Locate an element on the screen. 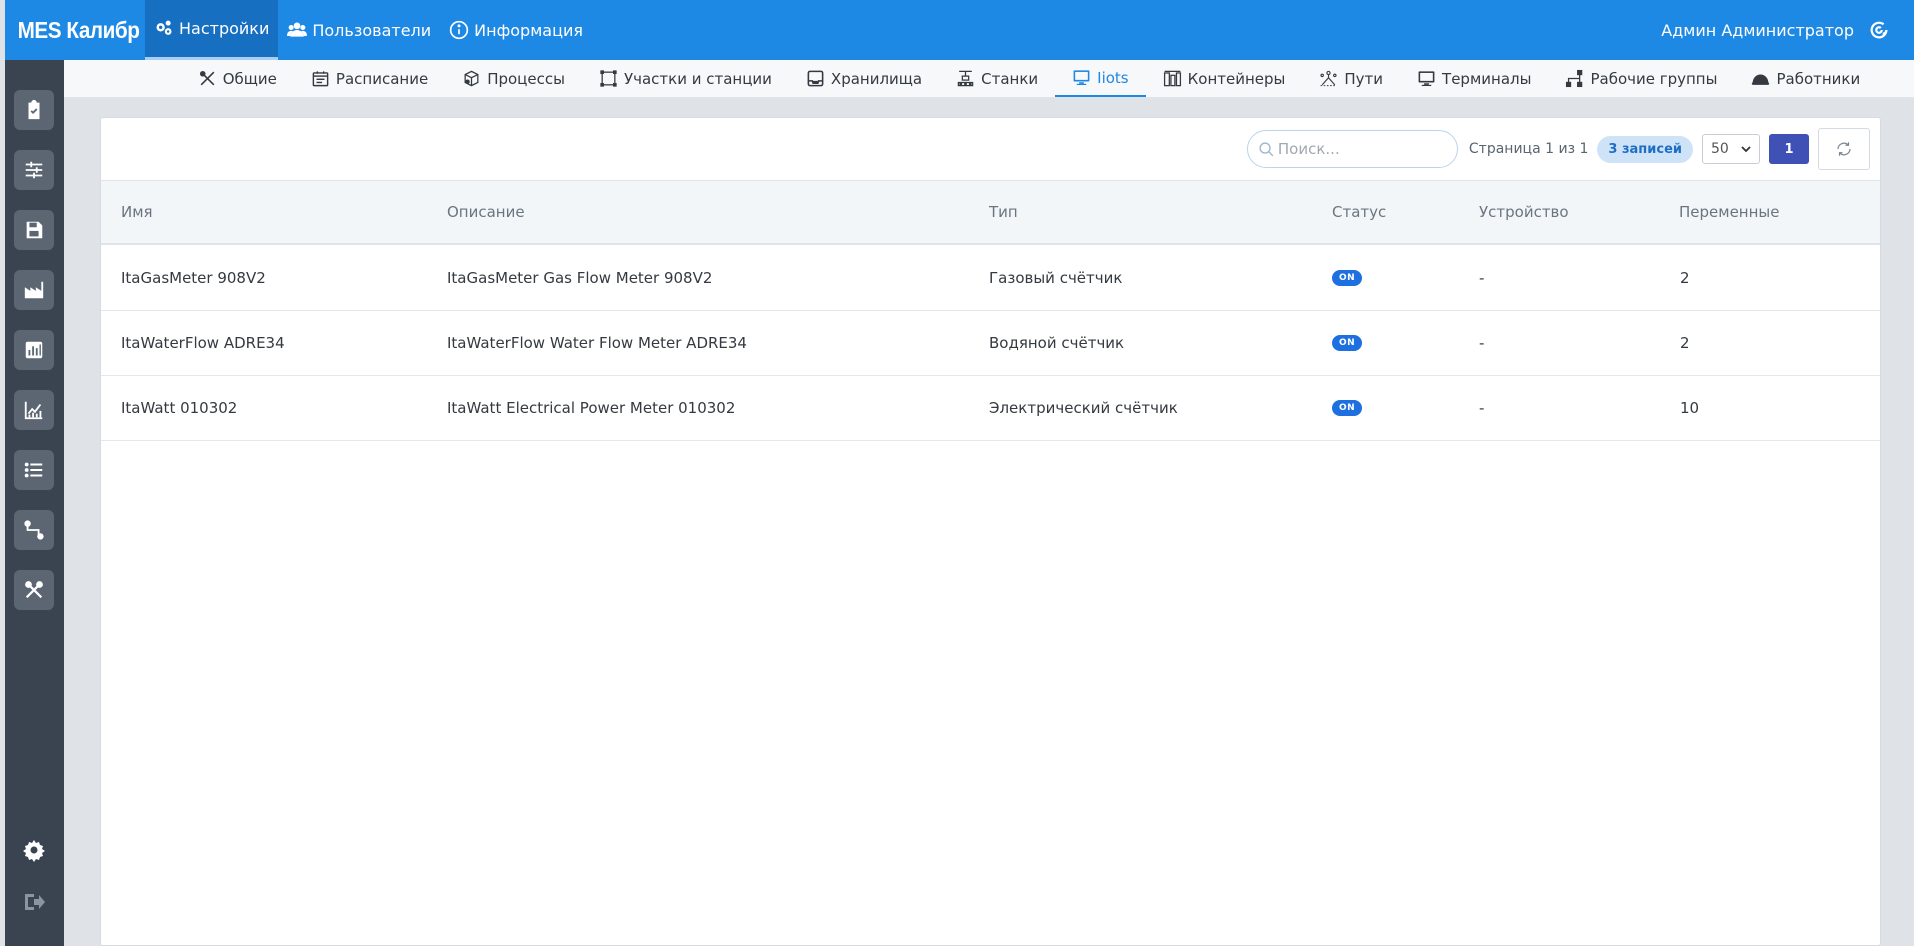 This screenshot has width=1914, height=946. tab-workers: Работники is located at coordinates (1805, 78).